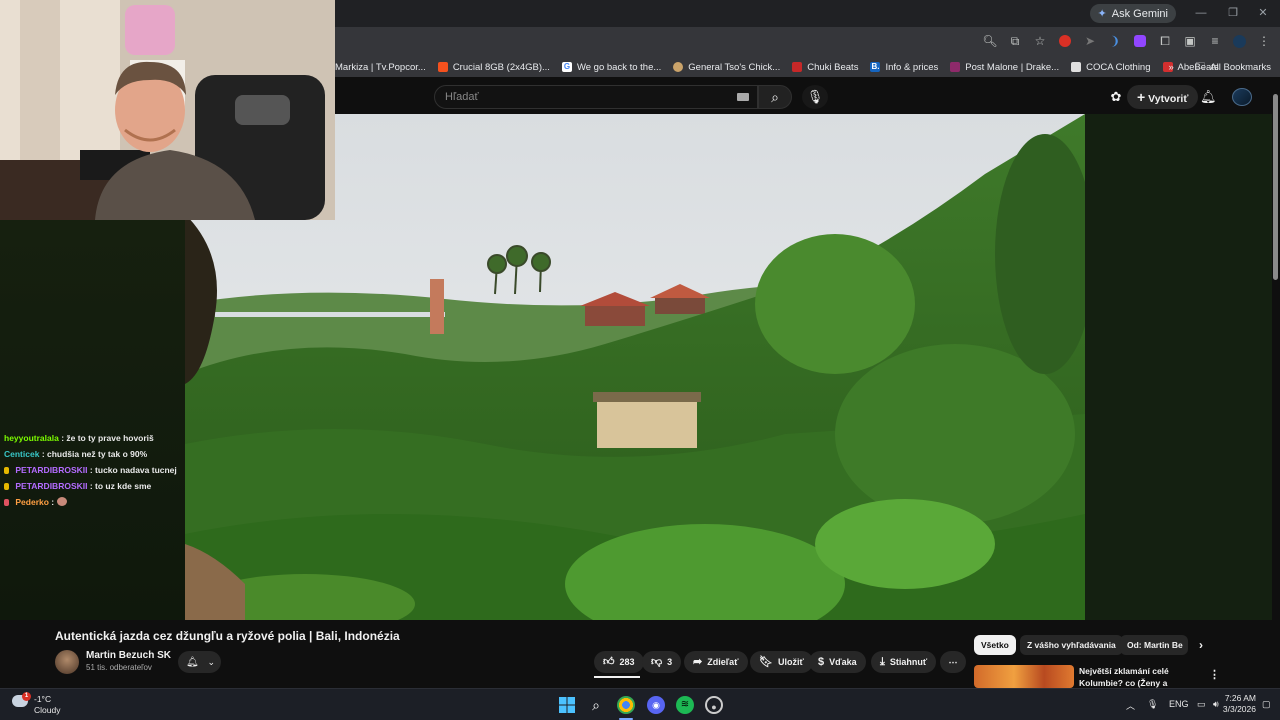 This screenshot has width=1280, height=720. I want to click on spotify-icon: ≋, so click(685, 705).